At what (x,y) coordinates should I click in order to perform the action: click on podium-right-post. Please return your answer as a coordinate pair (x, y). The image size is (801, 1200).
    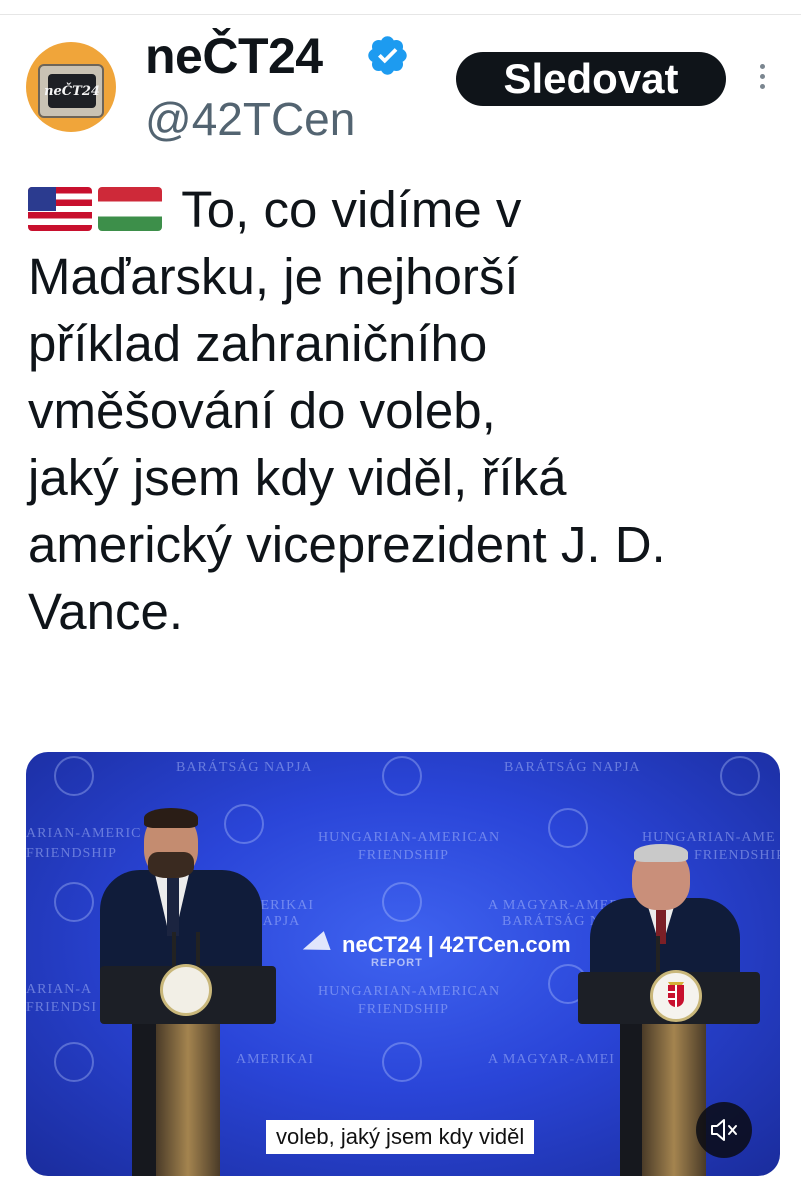
    Looking at the image, I should click on (674, 1100).